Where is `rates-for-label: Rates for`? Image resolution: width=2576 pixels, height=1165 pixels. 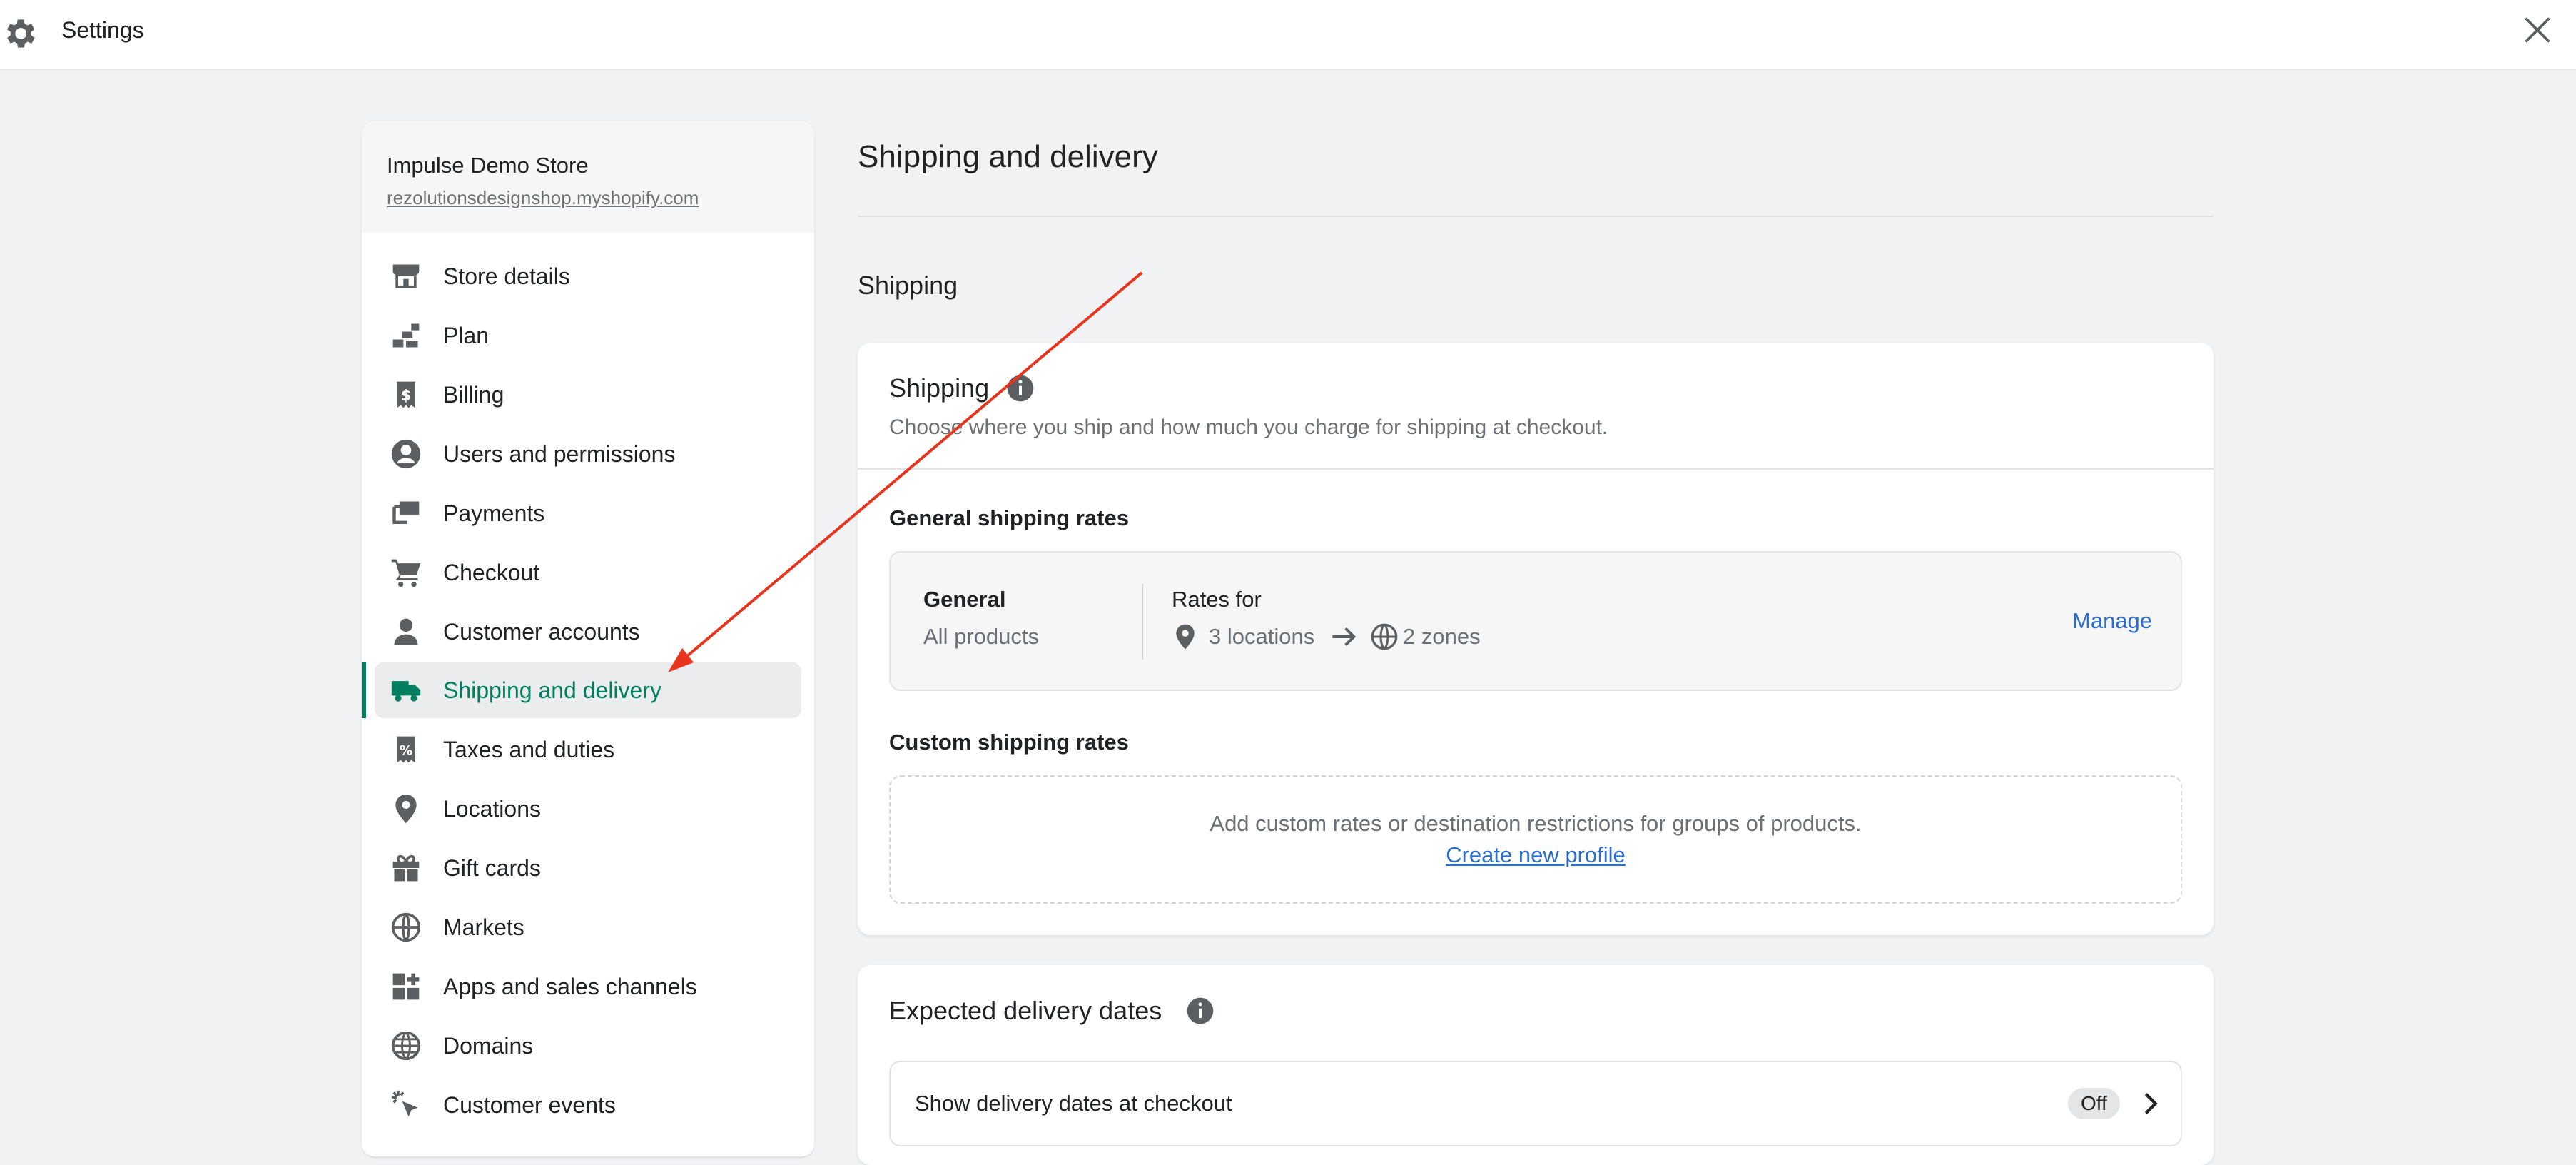 rates-for-label: Rates for is located at coordinates (1217, 599).